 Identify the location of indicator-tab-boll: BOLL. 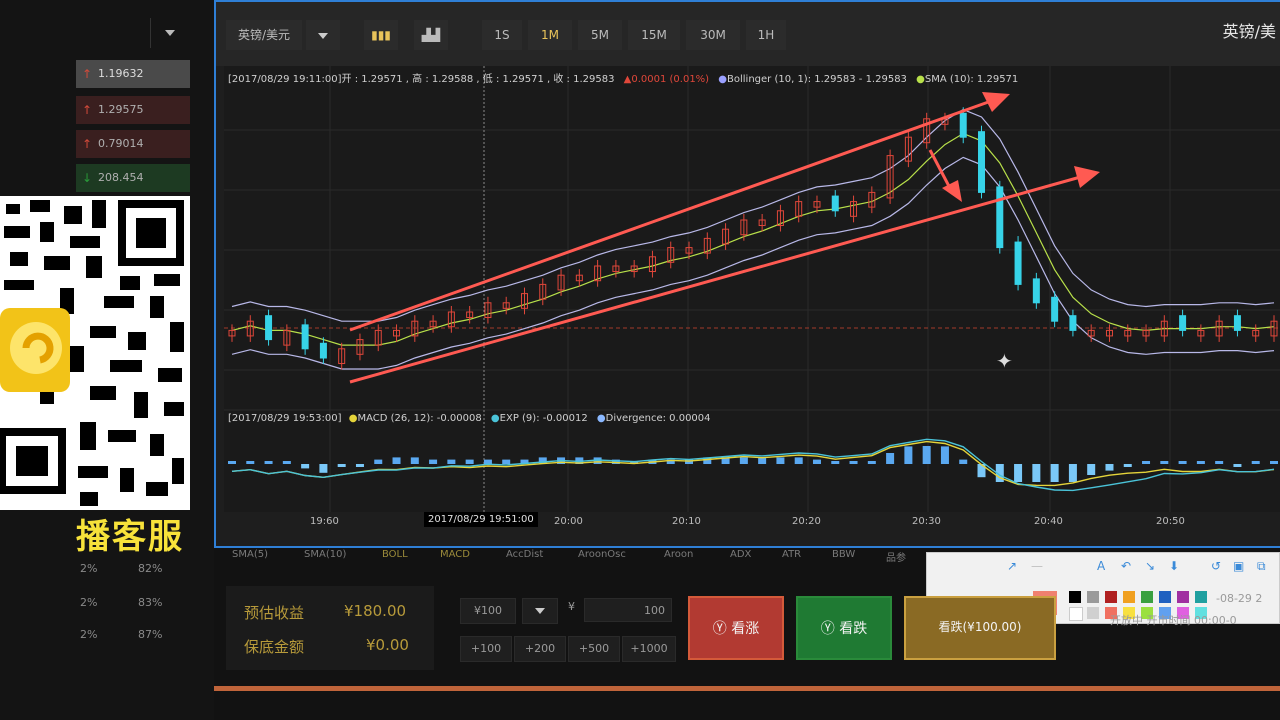
(395, 554).